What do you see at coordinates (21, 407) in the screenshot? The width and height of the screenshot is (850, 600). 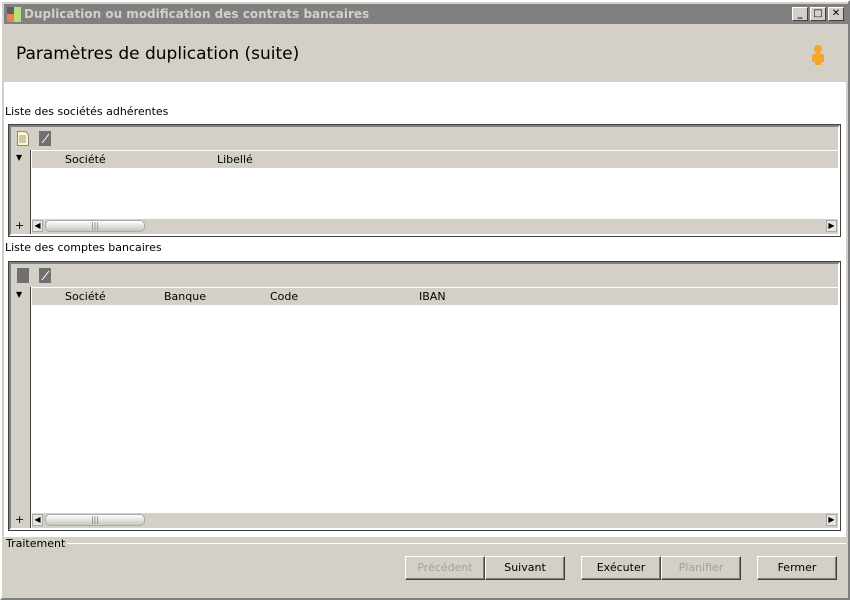 I see `row-header-column: ▼` at bounding box center [21, 407].